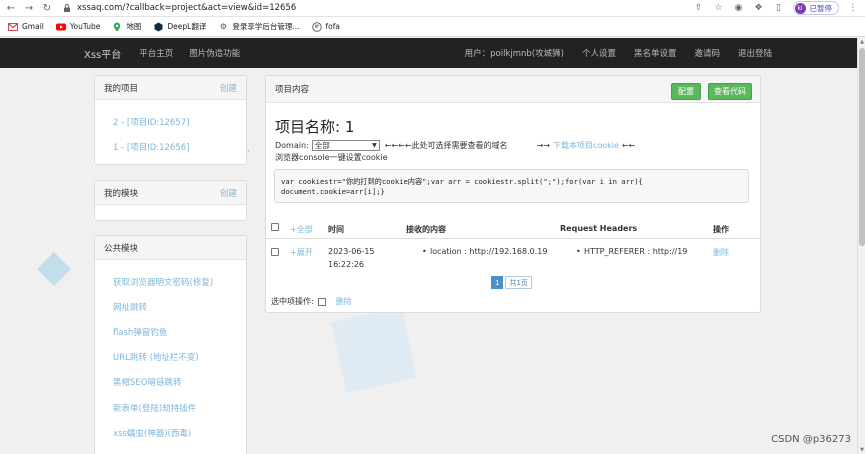  I want to click on col-header-time: 时间, so click(336, 229).